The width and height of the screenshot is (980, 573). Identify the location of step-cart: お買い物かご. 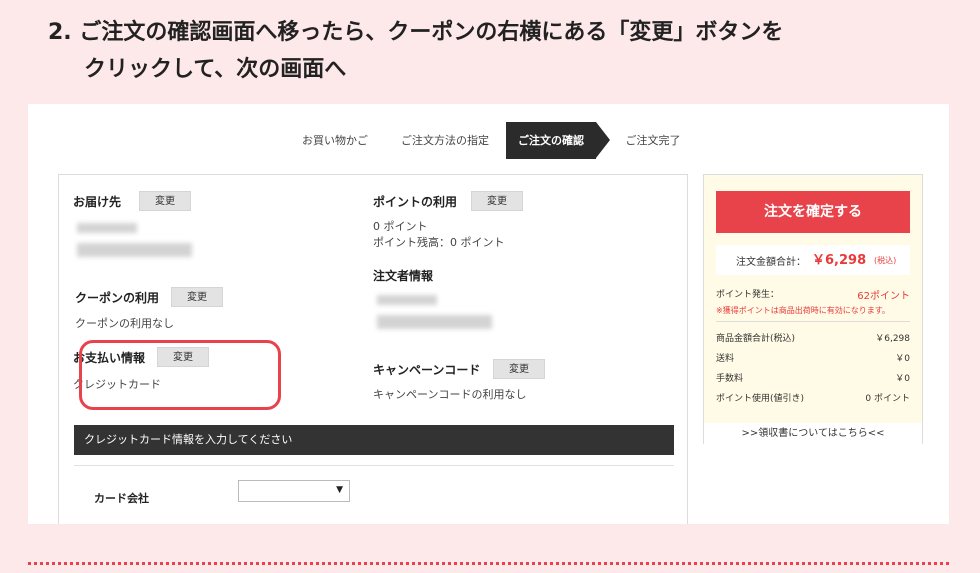
(335, 140).